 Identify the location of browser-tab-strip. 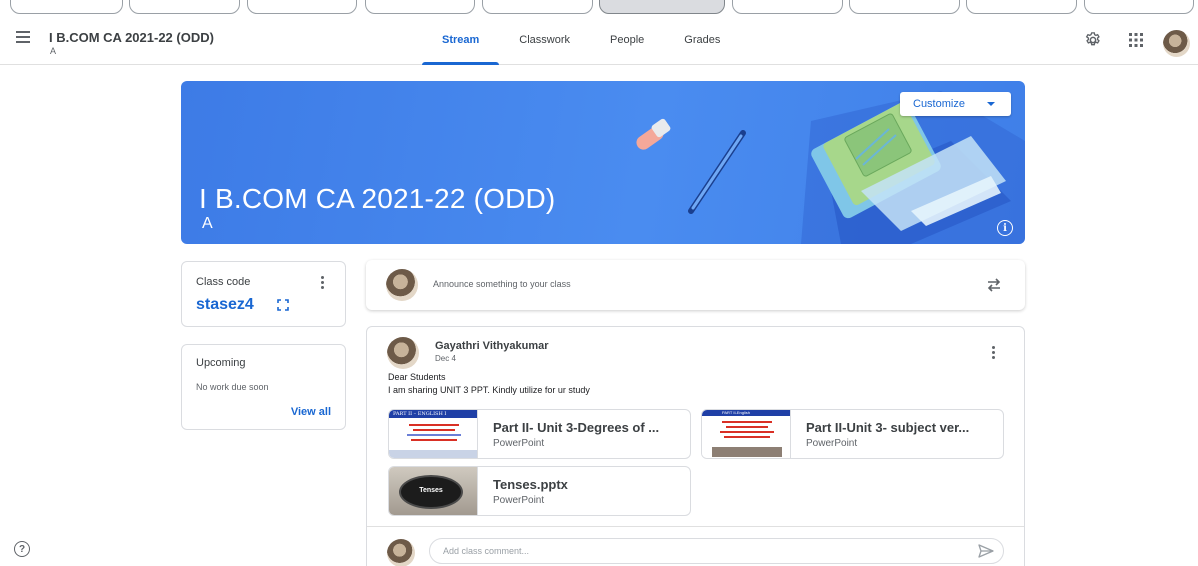
(599, 8).